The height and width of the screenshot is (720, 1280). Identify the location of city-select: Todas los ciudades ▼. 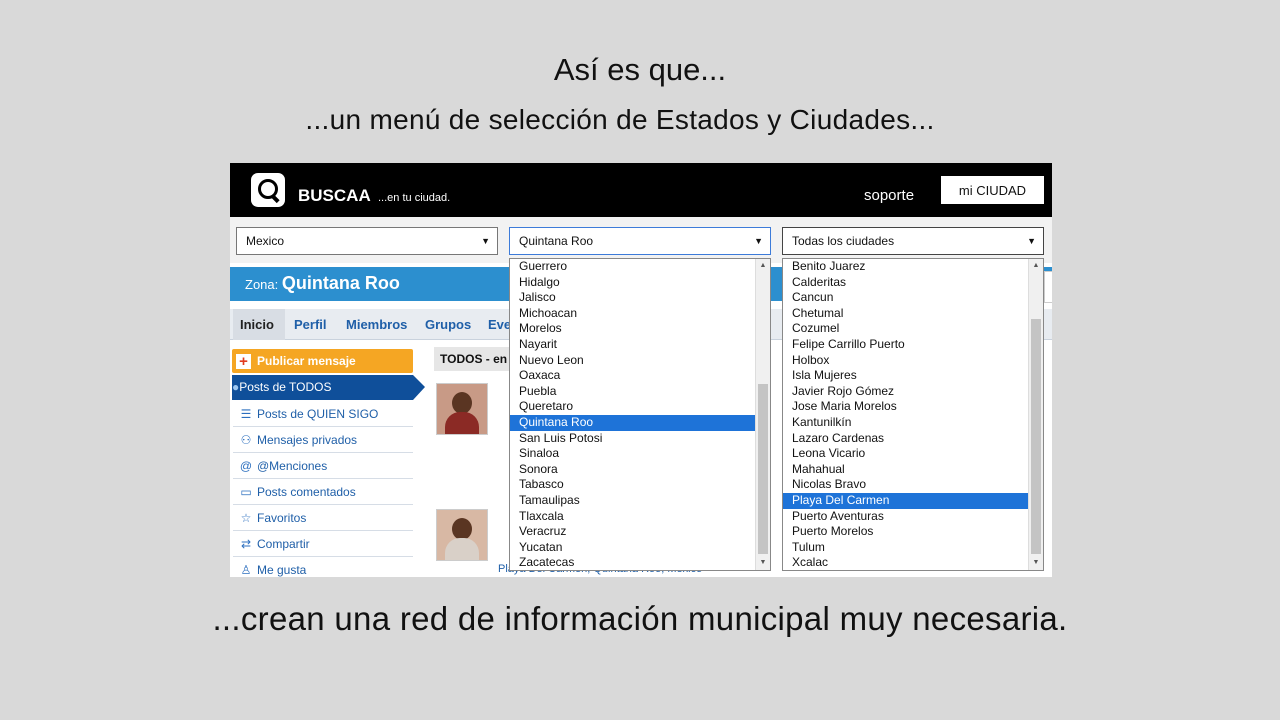
(913, 241).